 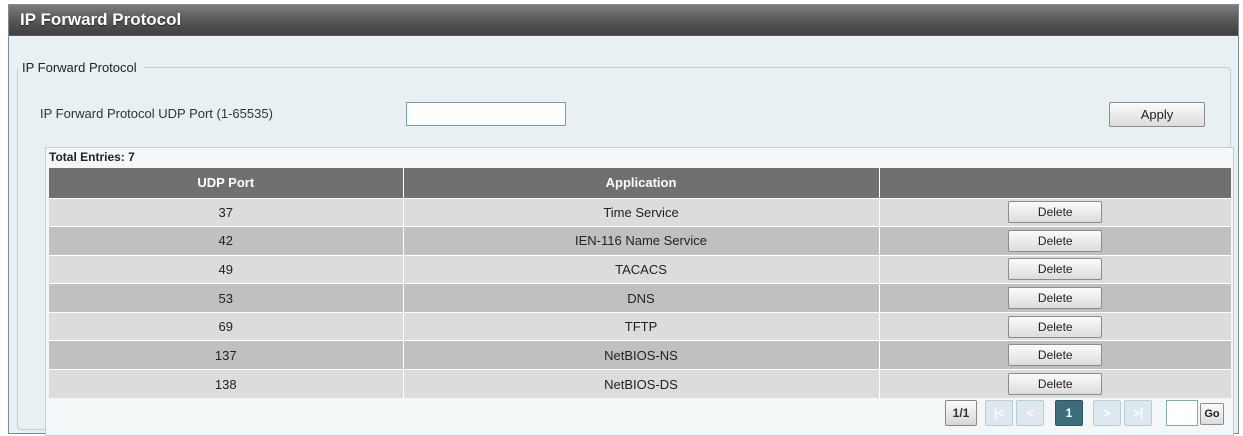 What do you see at coordinates (226, 384) in the screenshot?
I see `udp-port-cell: 138` at bounding box center [226, 384].